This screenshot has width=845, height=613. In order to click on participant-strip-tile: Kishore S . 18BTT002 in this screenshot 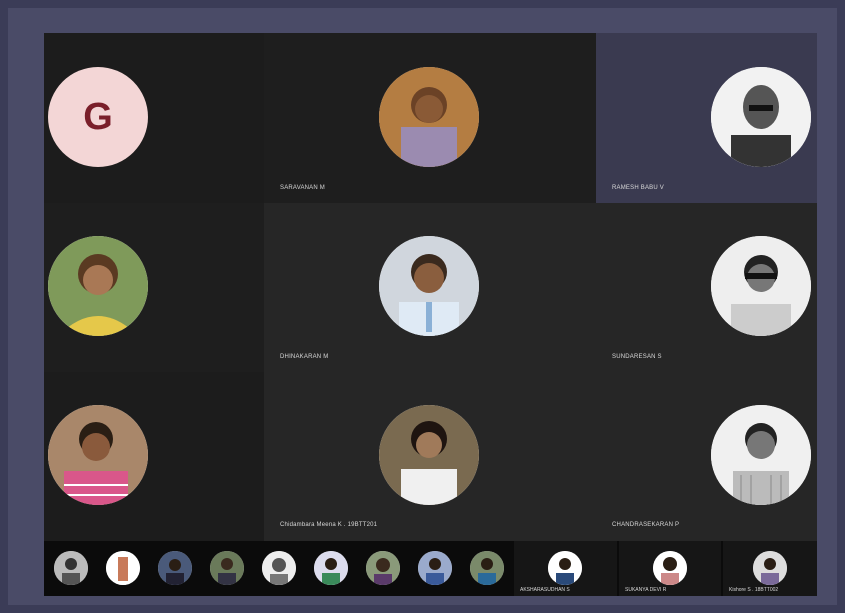, I will do `click(770, 568)`.